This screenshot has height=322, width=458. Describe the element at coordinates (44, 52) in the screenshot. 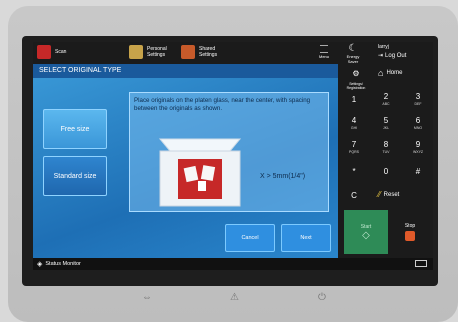

I see `scan-icon` at that location.